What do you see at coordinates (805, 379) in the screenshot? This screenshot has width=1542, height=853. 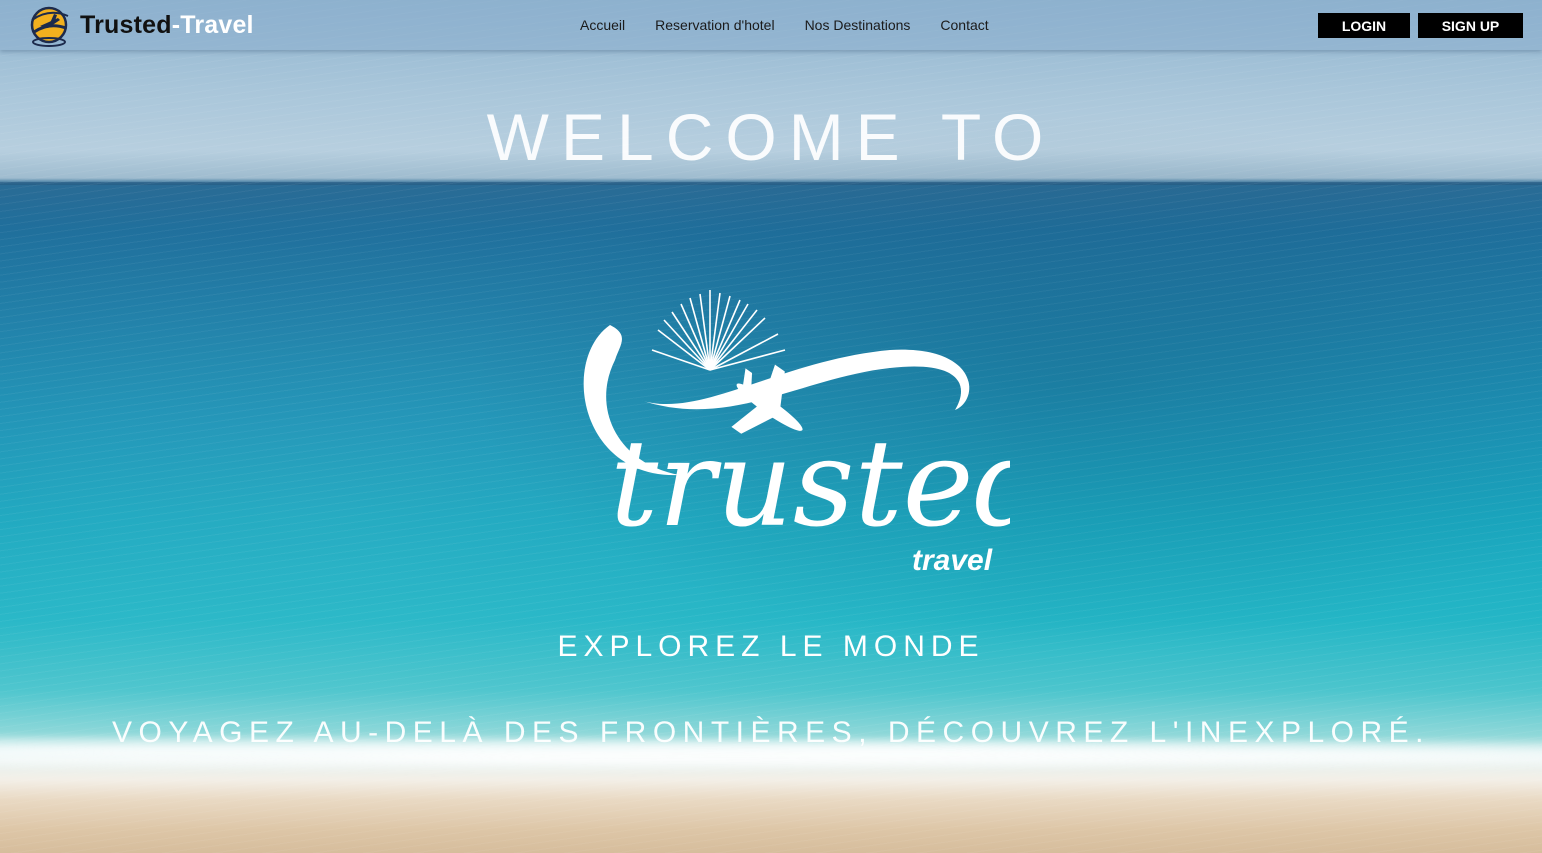 I see `flight-path-swoosh` at bounding box center [805, 379].